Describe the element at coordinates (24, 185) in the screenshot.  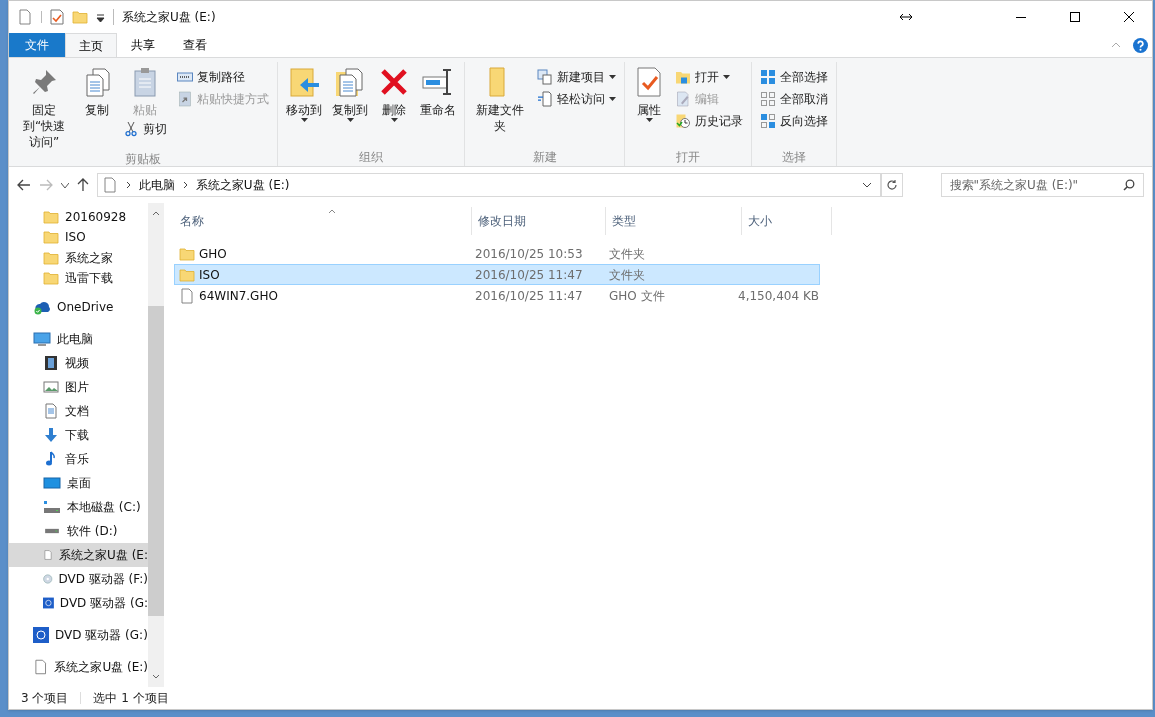
I see `back-arrow-icon` at that location.